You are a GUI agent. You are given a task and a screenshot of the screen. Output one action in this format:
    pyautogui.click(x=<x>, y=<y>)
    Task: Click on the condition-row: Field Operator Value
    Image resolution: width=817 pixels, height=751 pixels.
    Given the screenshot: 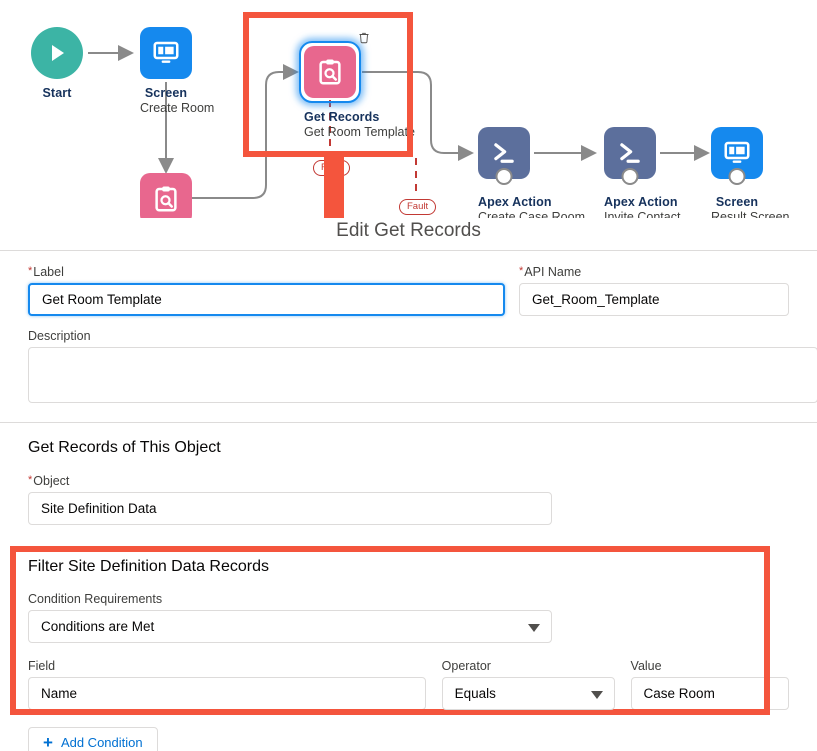 What is the action you would take?
    pyautogui.click(x=409, y=684)
    